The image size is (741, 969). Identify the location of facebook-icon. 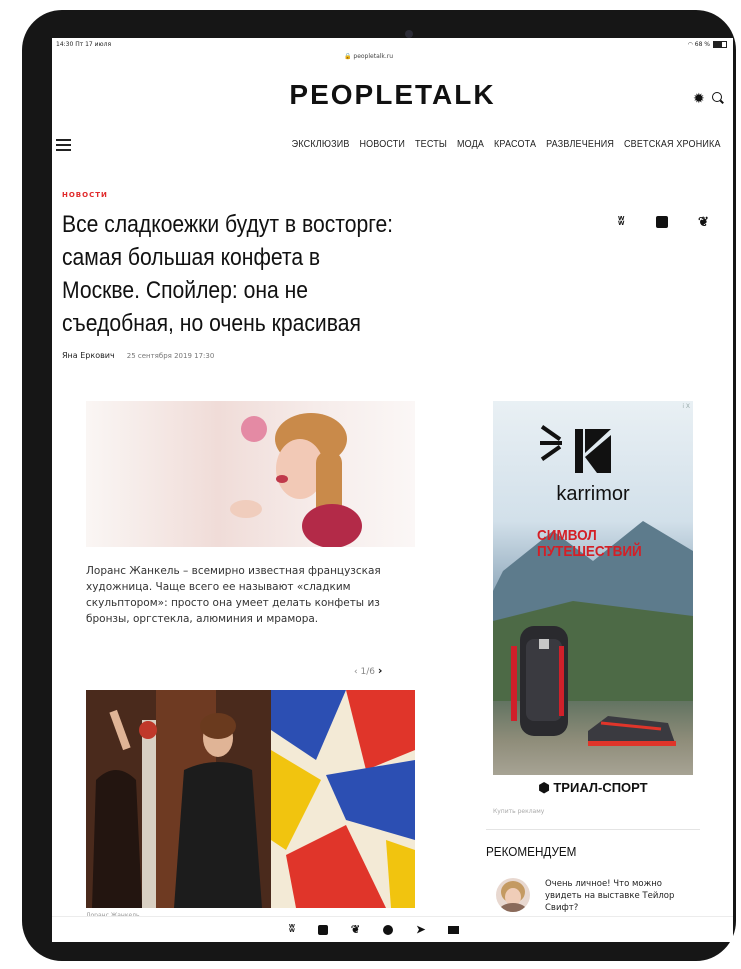
(322, 930).